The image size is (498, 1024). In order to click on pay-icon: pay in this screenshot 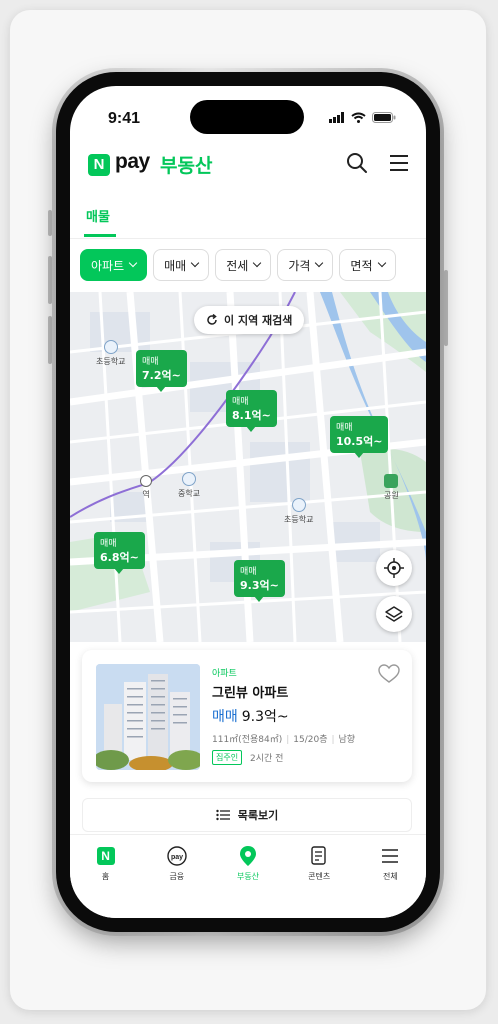, I will do `click(177, 856)`.